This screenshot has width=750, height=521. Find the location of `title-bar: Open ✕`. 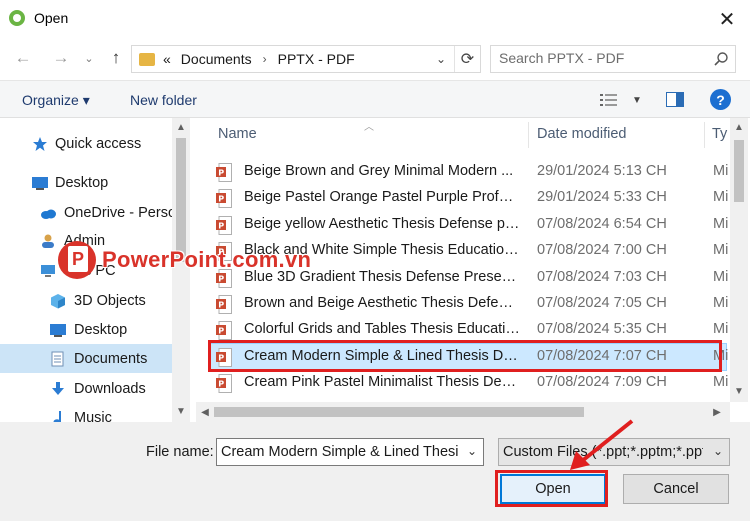

title-bar: Open ✕ is located at coordinates (375, 19).